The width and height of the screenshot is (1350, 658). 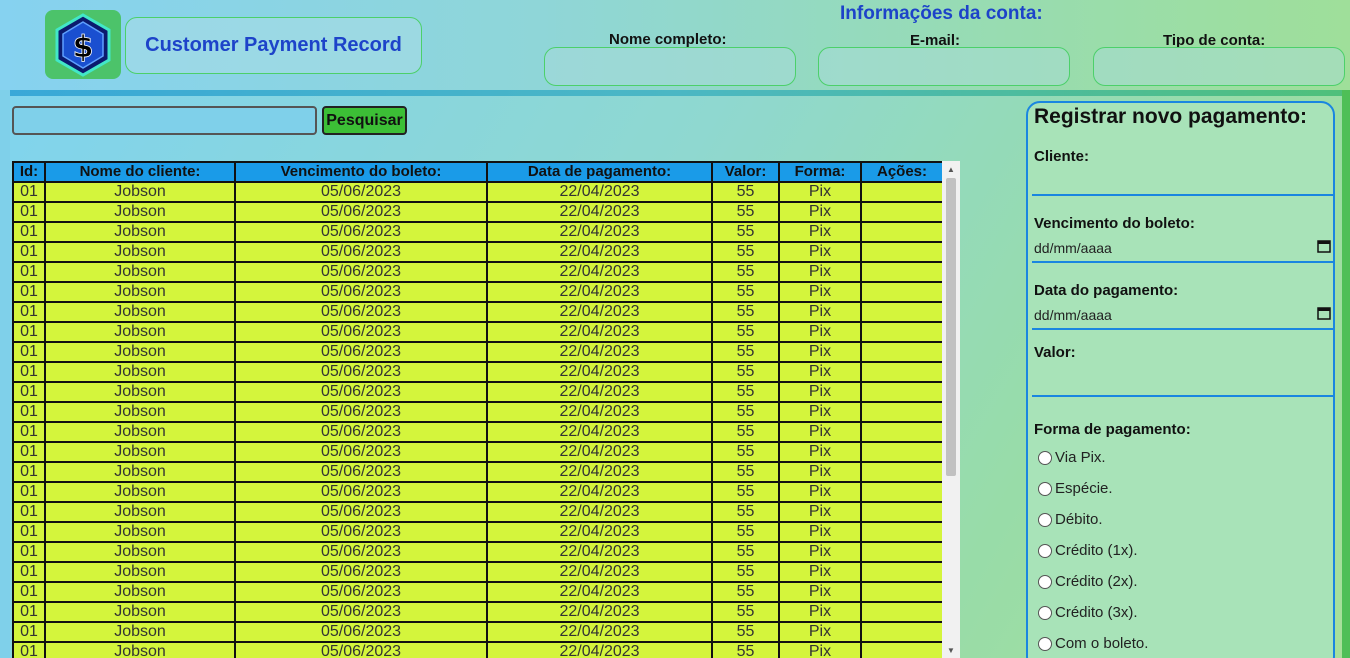 What do you see at coordinates (1219, 66) in the screenshot?
I see `account-type-field` at bounding box center [1219, 66].